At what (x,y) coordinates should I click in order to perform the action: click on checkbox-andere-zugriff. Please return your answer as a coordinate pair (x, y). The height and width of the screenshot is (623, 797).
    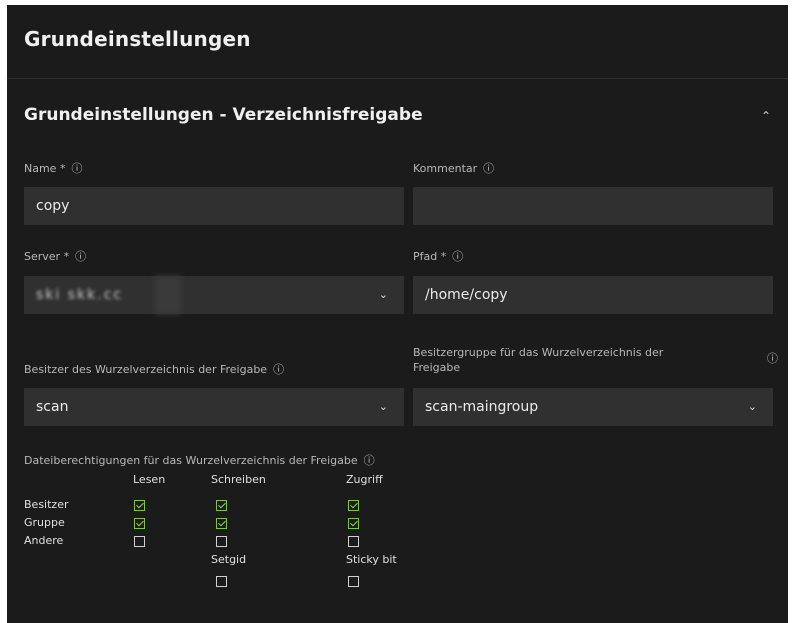
    Looking at the image, I should click on (353, 541).